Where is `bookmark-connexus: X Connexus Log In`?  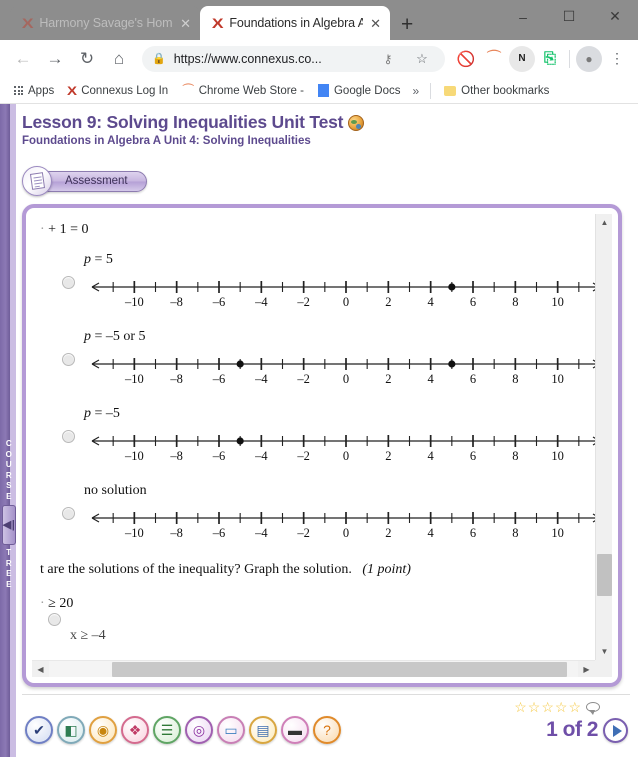
bookmark-connexus: X Connexus Log In is located at coordinates (118, 91).